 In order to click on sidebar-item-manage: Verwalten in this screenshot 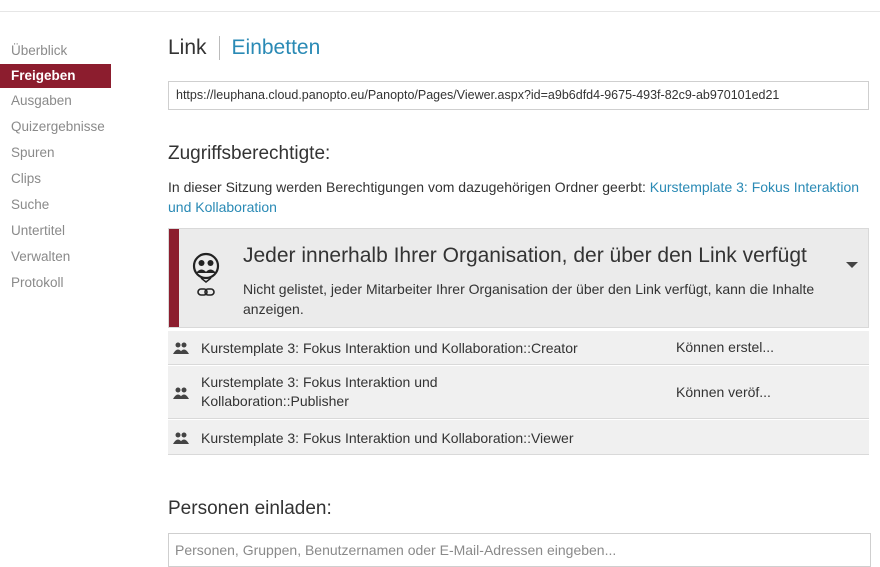, I will do `click(75, 257)`.